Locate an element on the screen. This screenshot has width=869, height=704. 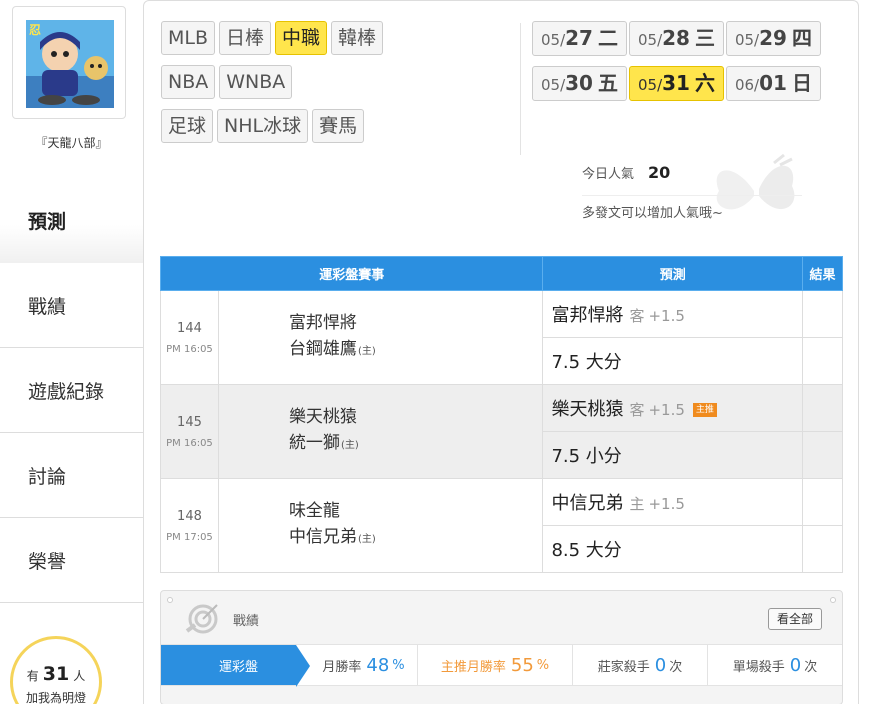
league-tag-soccer: 足球 is located at coordinates (187, 126).